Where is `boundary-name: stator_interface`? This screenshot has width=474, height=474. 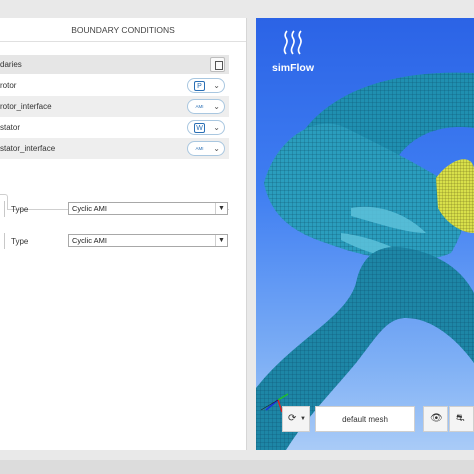
boundary-name: stator_interface is located at coordinates (28, 148).